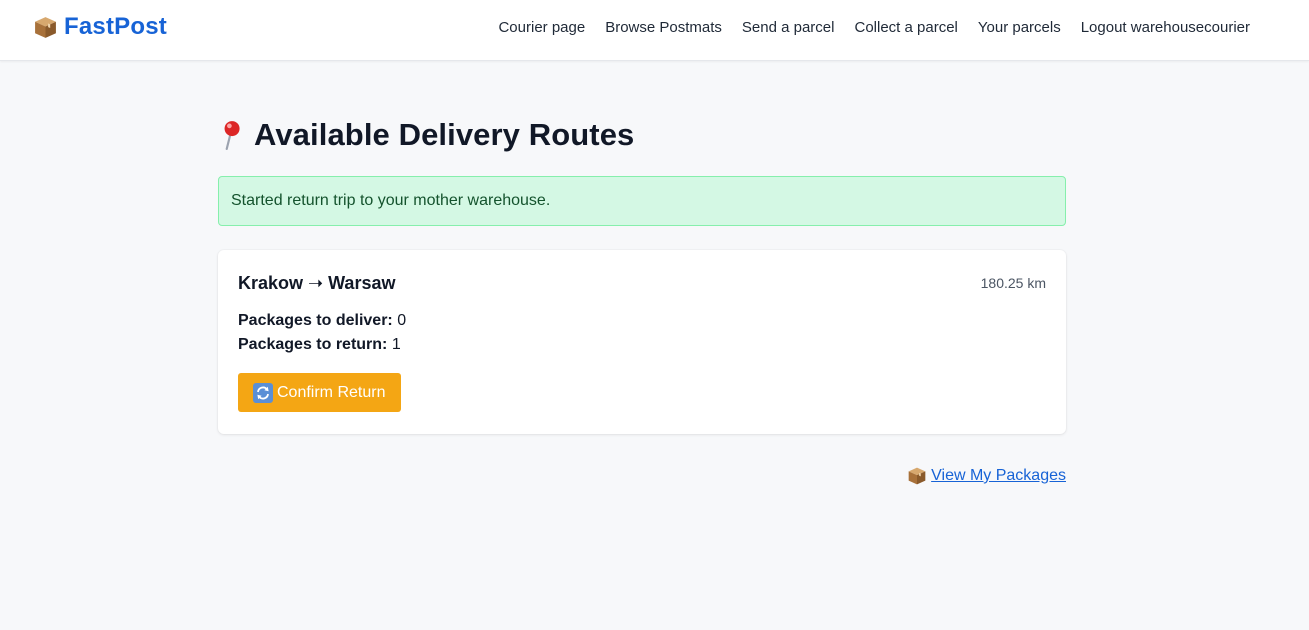  Describe the element at coordinates (315, 320) in the screenshot. I see `deliver-label: Packages to deliver:` at that location.